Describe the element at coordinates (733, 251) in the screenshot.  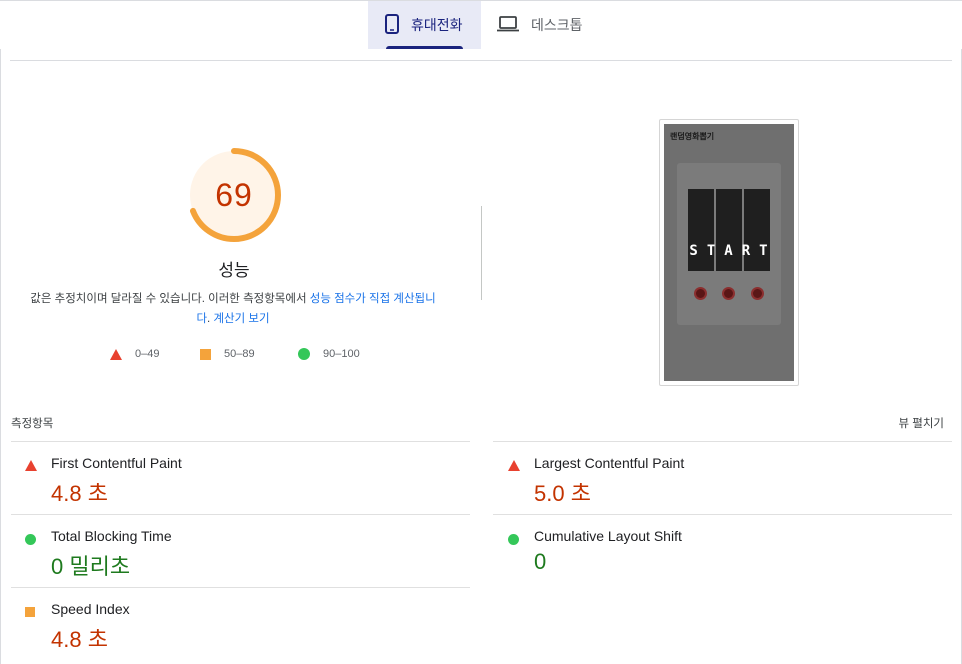
I see `start-text: START` at that location.